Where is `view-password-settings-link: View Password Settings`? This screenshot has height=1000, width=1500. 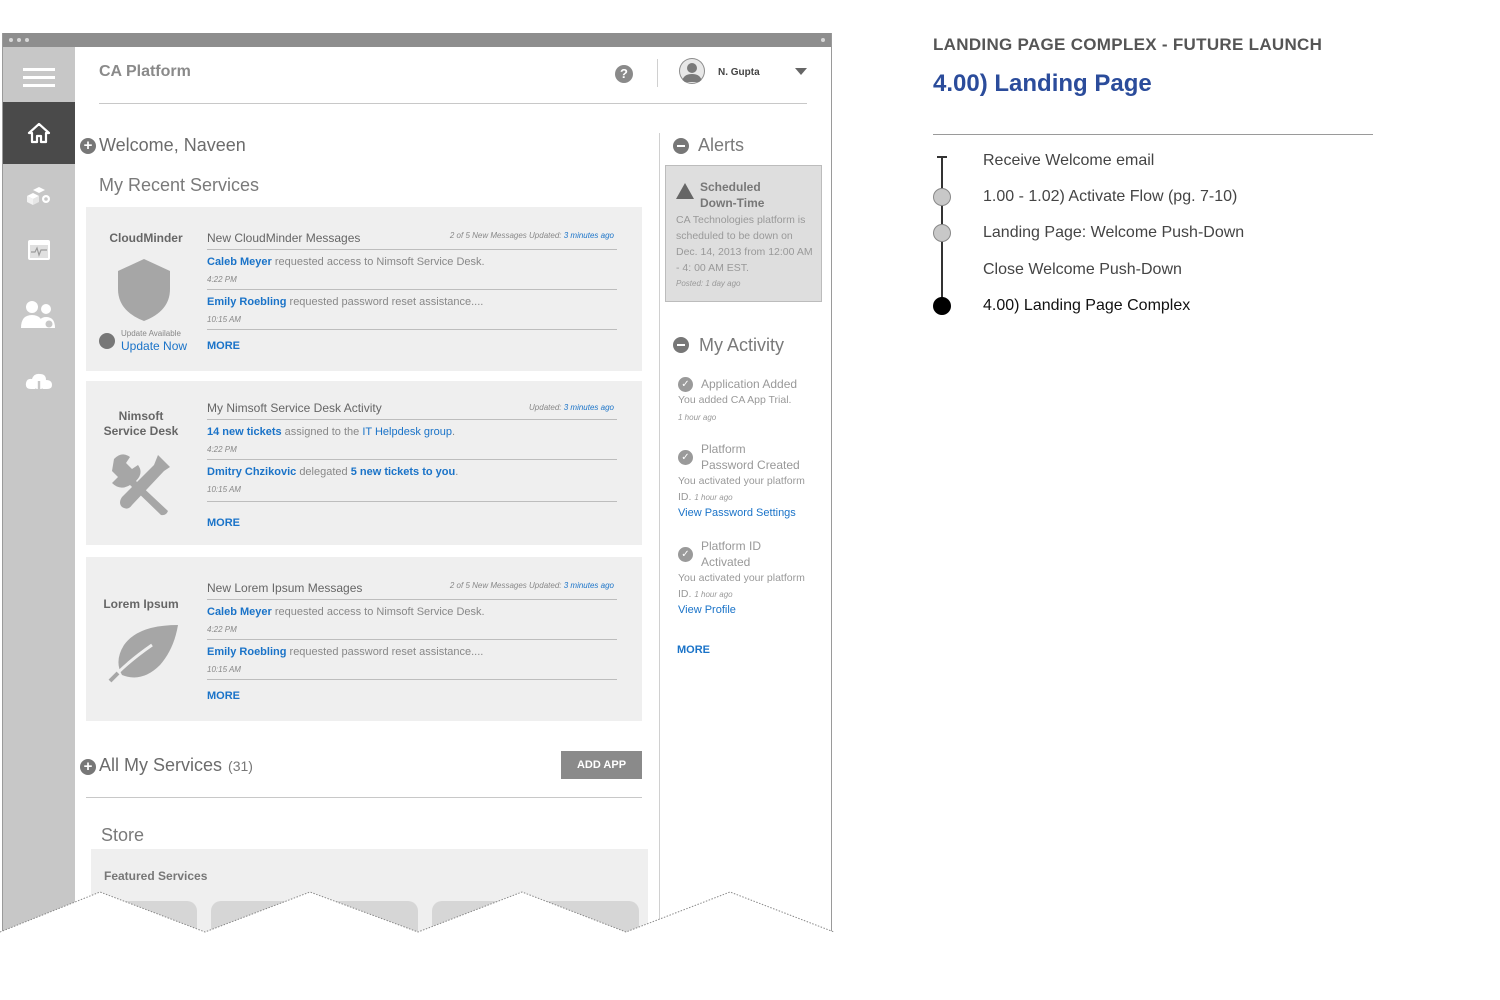
view-password-settings-link: View Password Settings is located at coordinates (737, 513).